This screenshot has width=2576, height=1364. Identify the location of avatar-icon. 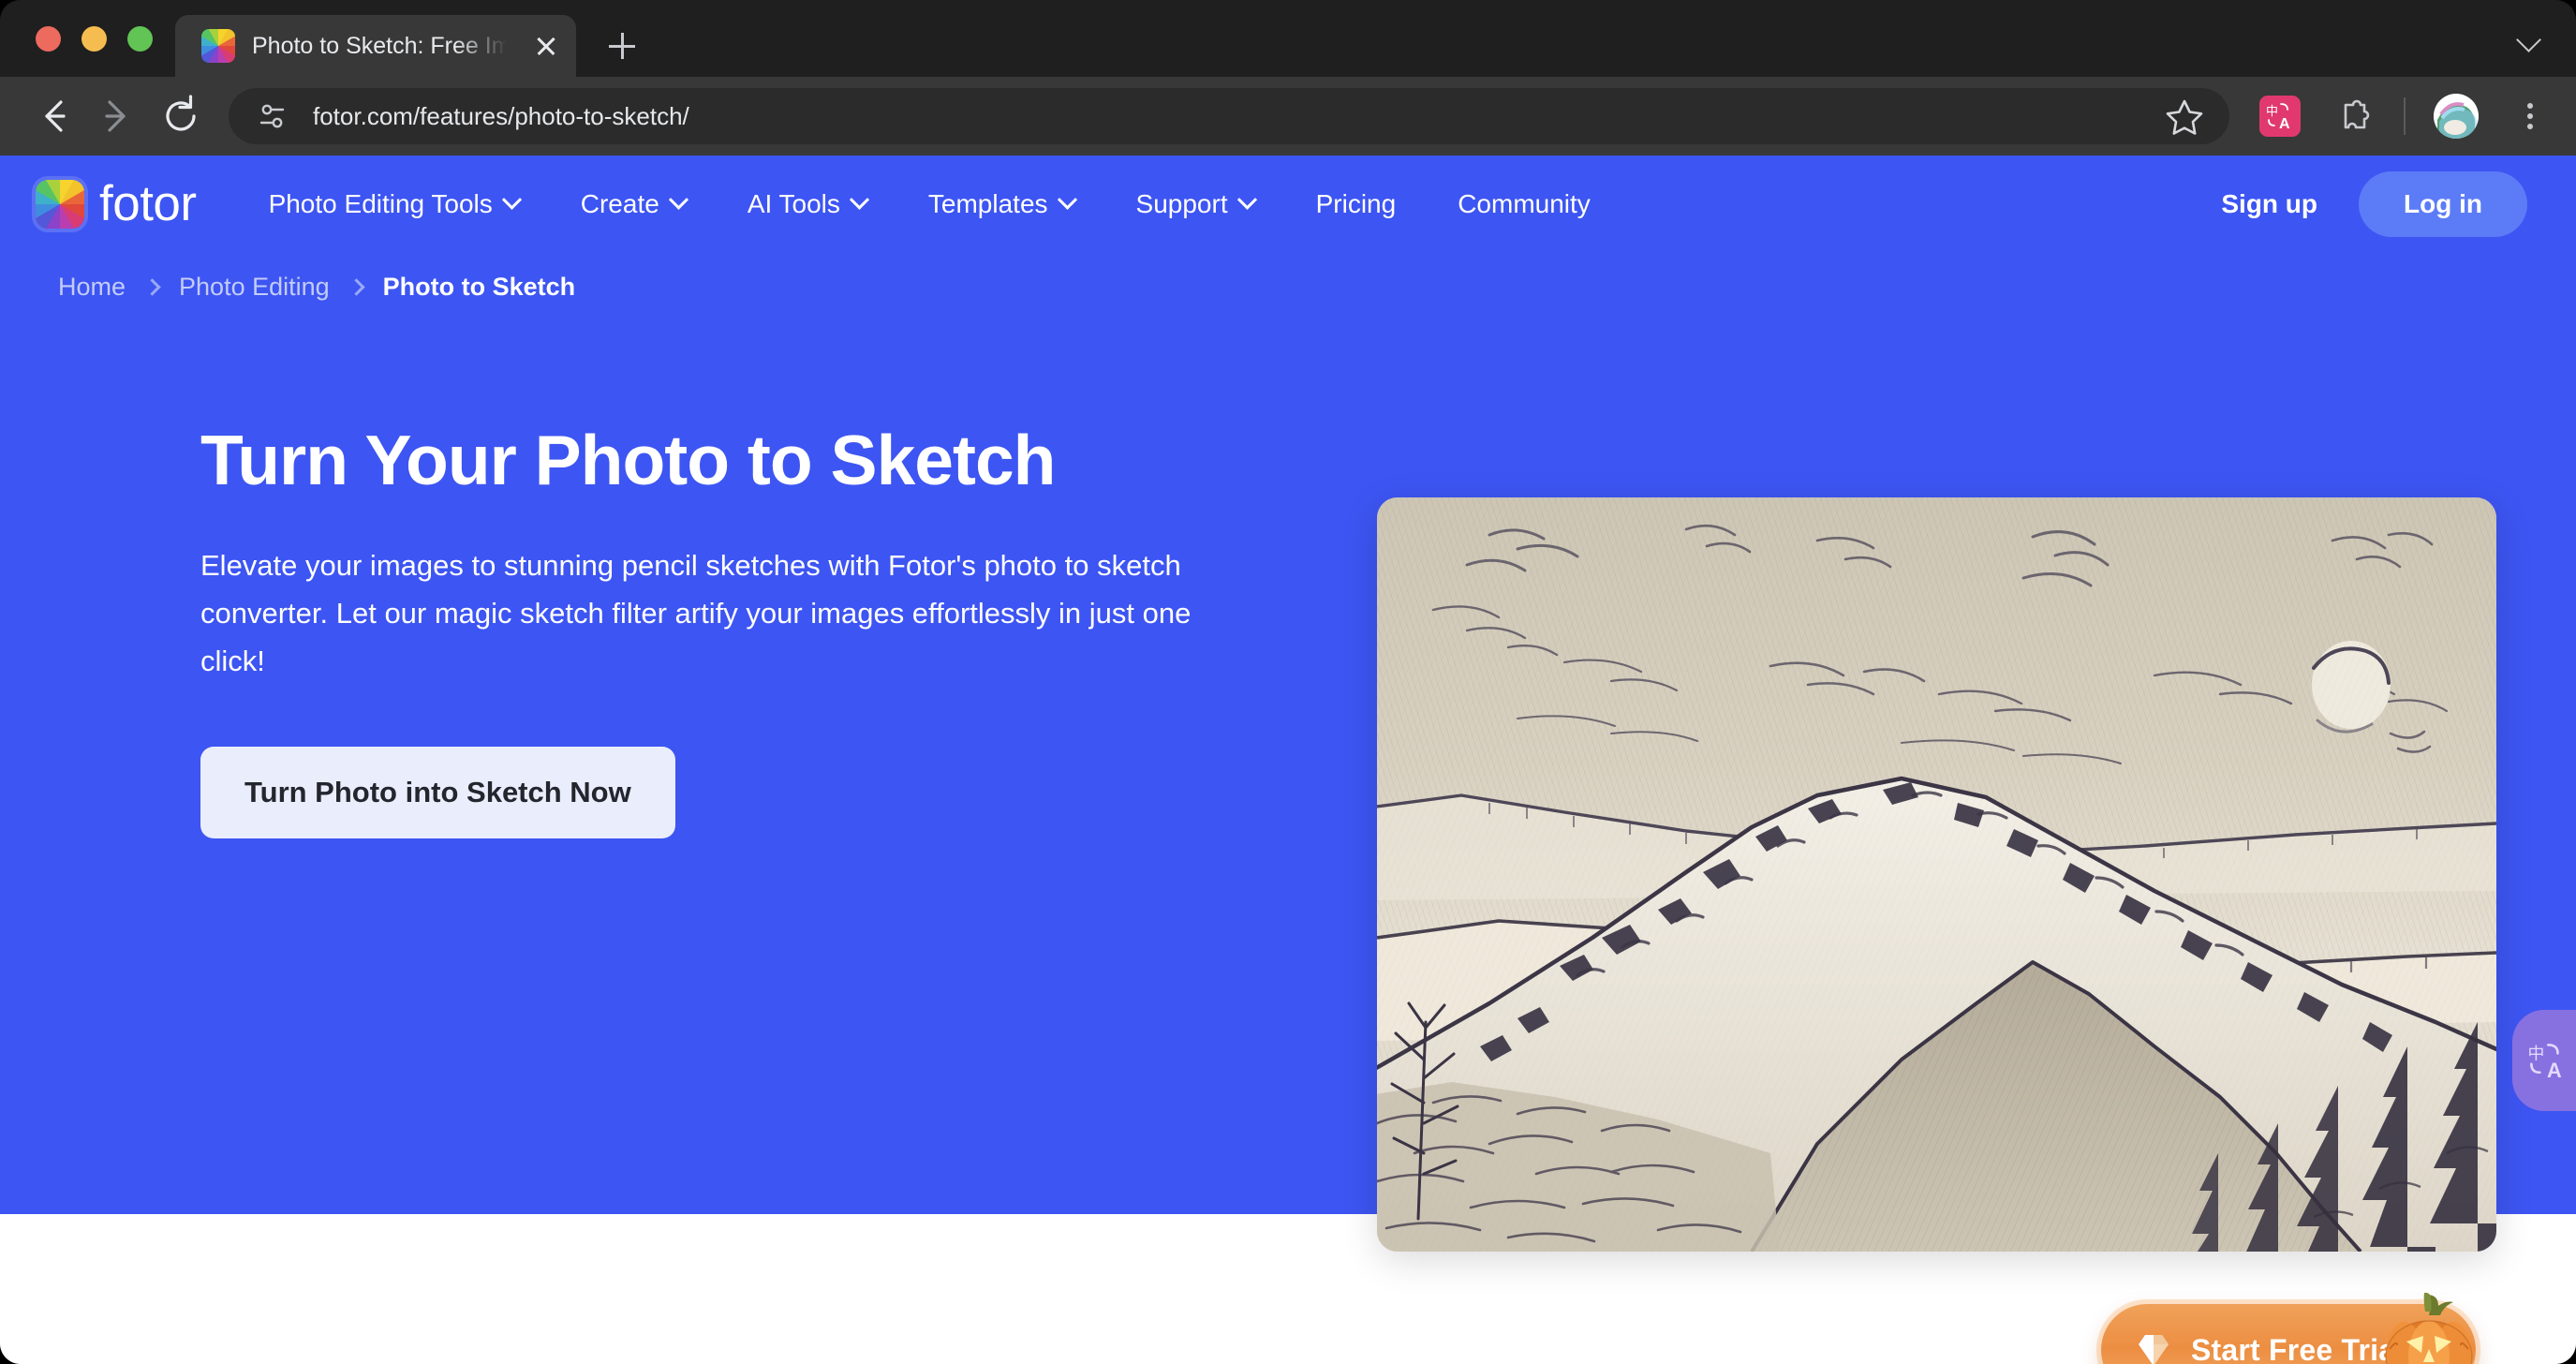
(2456, 116).